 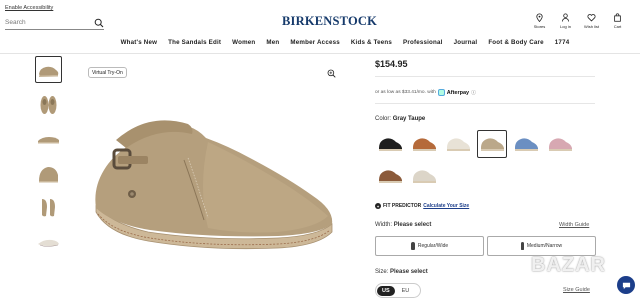 I want to click on price-divider, so click(x=485, y=76).